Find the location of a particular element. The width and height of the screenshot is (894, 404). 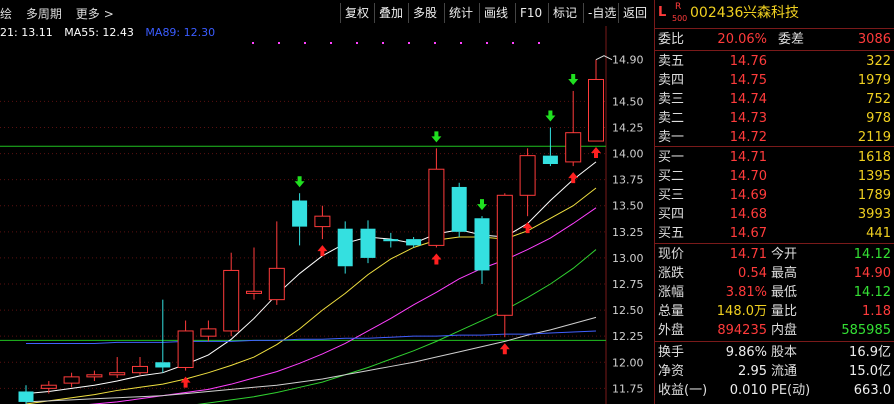

stat-row: 总量 148.0万 量比 1.18 is located at coordinates (774, 311).